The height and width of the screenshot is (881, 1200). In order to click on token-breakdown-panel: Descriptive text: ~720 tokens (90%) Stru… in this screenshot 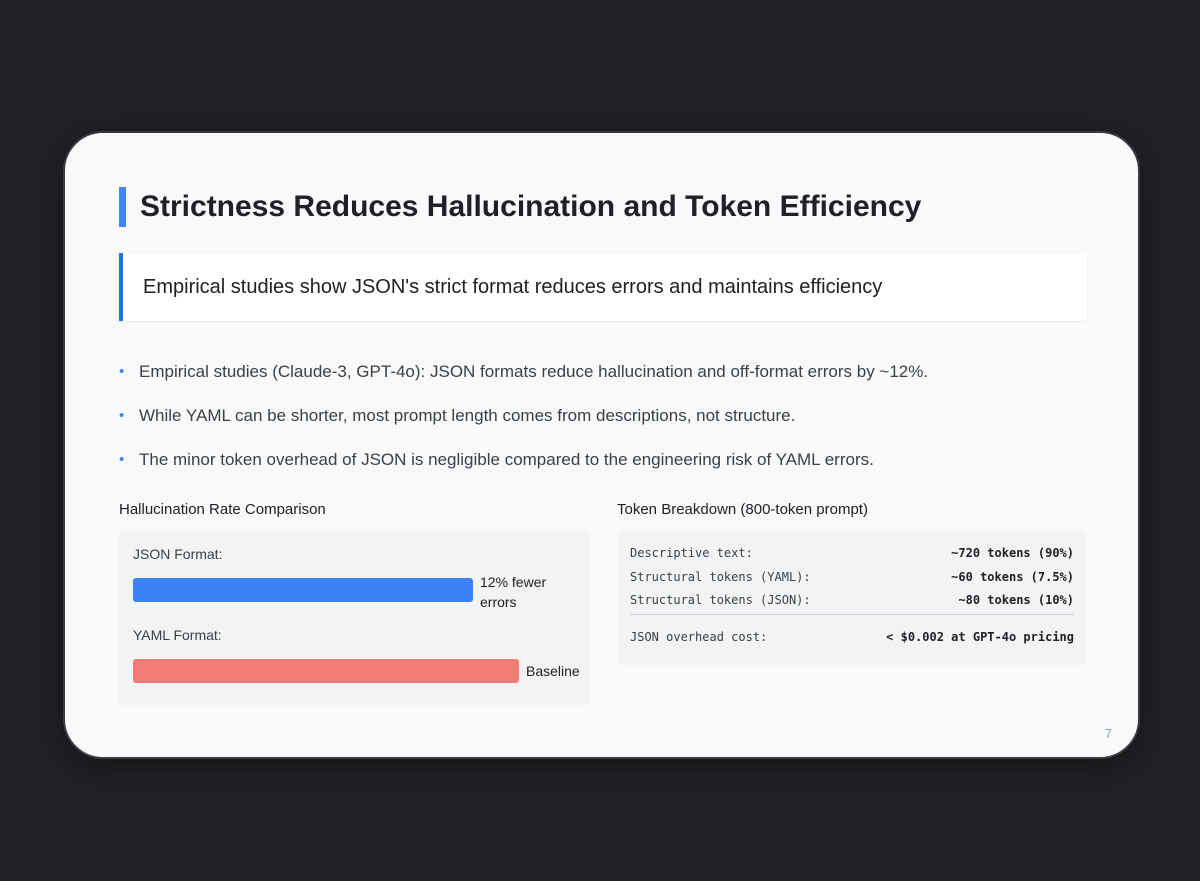, I will do `click(852, 598)`.